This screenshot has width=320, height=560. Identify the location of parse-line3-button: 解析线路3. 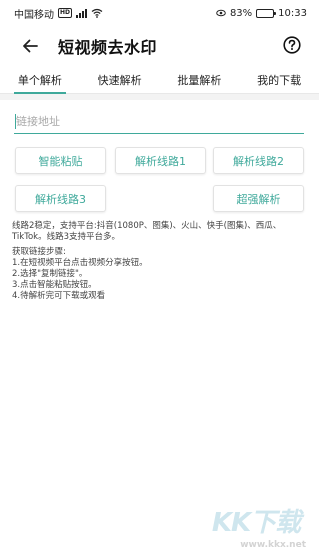
(60, 198).